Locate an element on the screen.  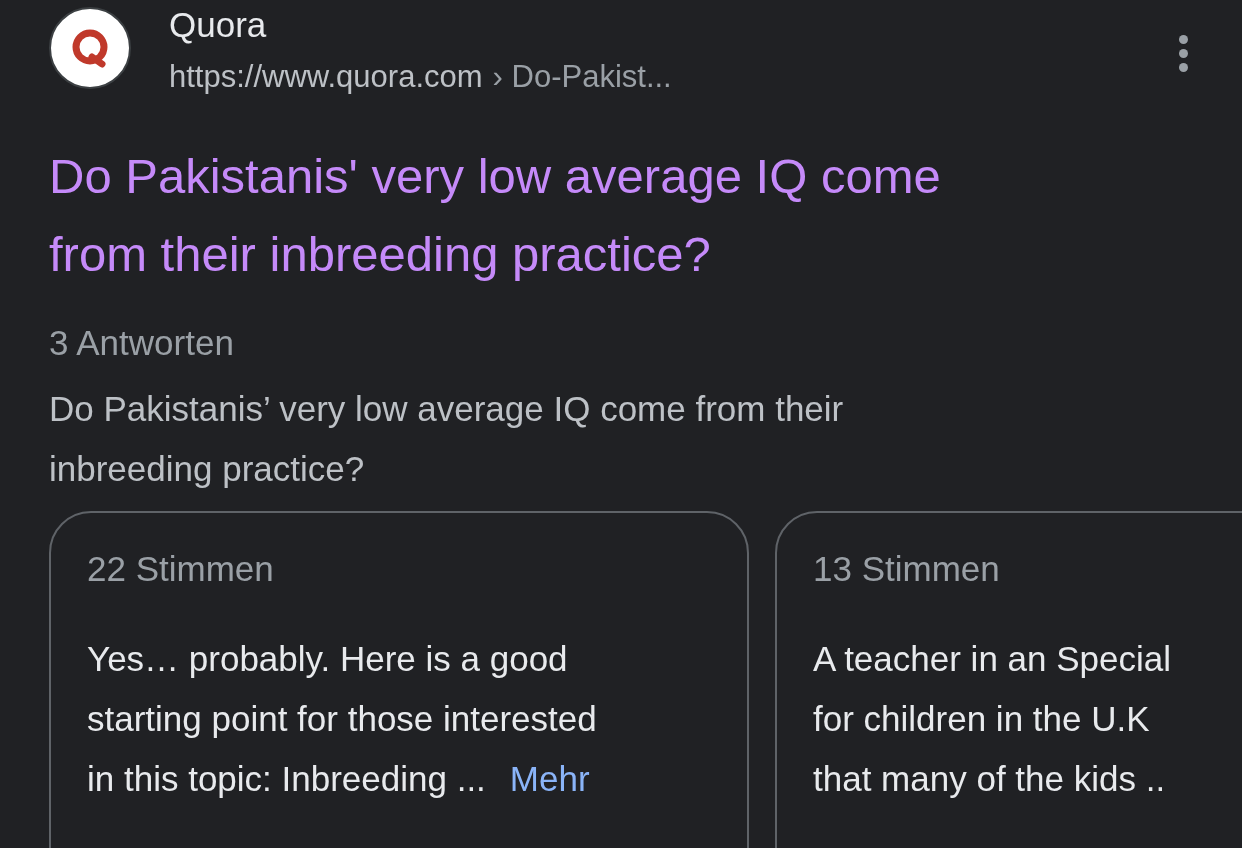
vote-count: 13 Stimmen is located at coordinates (907, 569).